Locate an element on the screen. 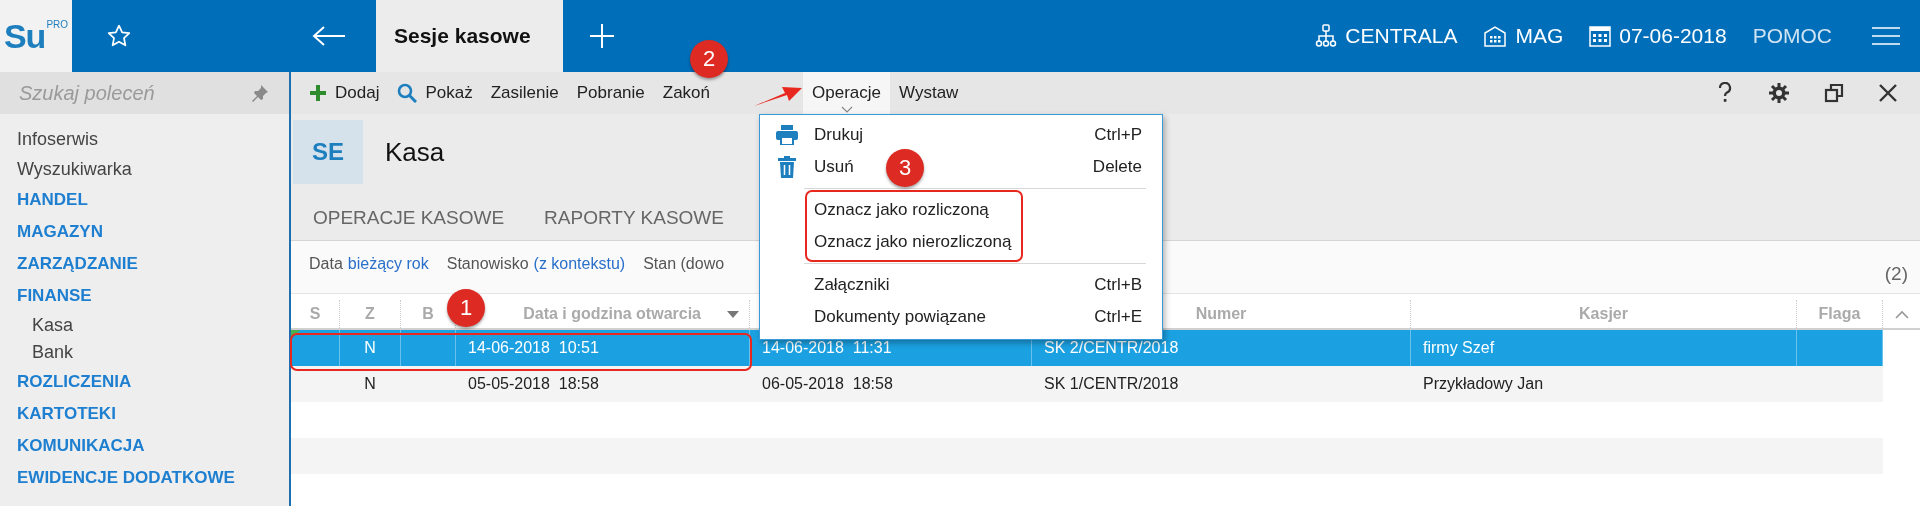  table-cell: 06-05-2018 18:58 is located at coordinates (827, 384).